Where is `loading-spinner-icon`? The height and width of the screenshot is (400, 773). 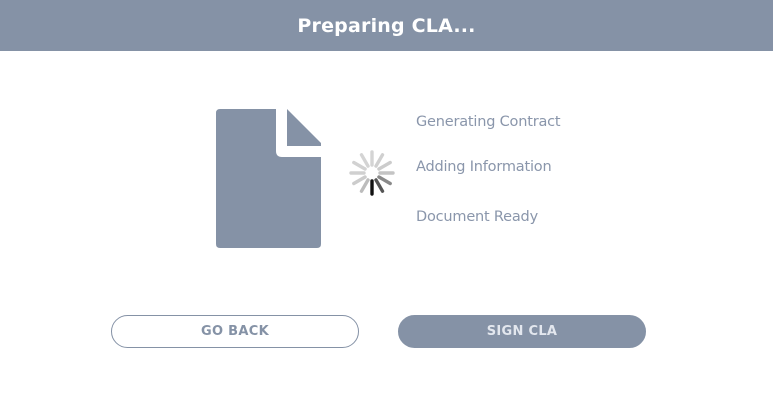 loading-spinner-icon is located at coordinates (372, 173).